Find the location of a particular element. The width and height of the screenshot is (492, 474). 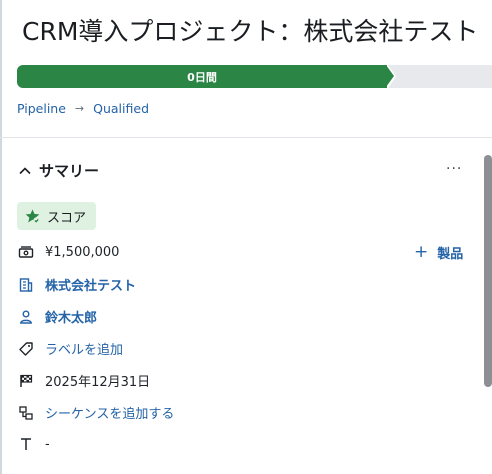

add-product-label: 製品 is located at coordinates (450, 254).